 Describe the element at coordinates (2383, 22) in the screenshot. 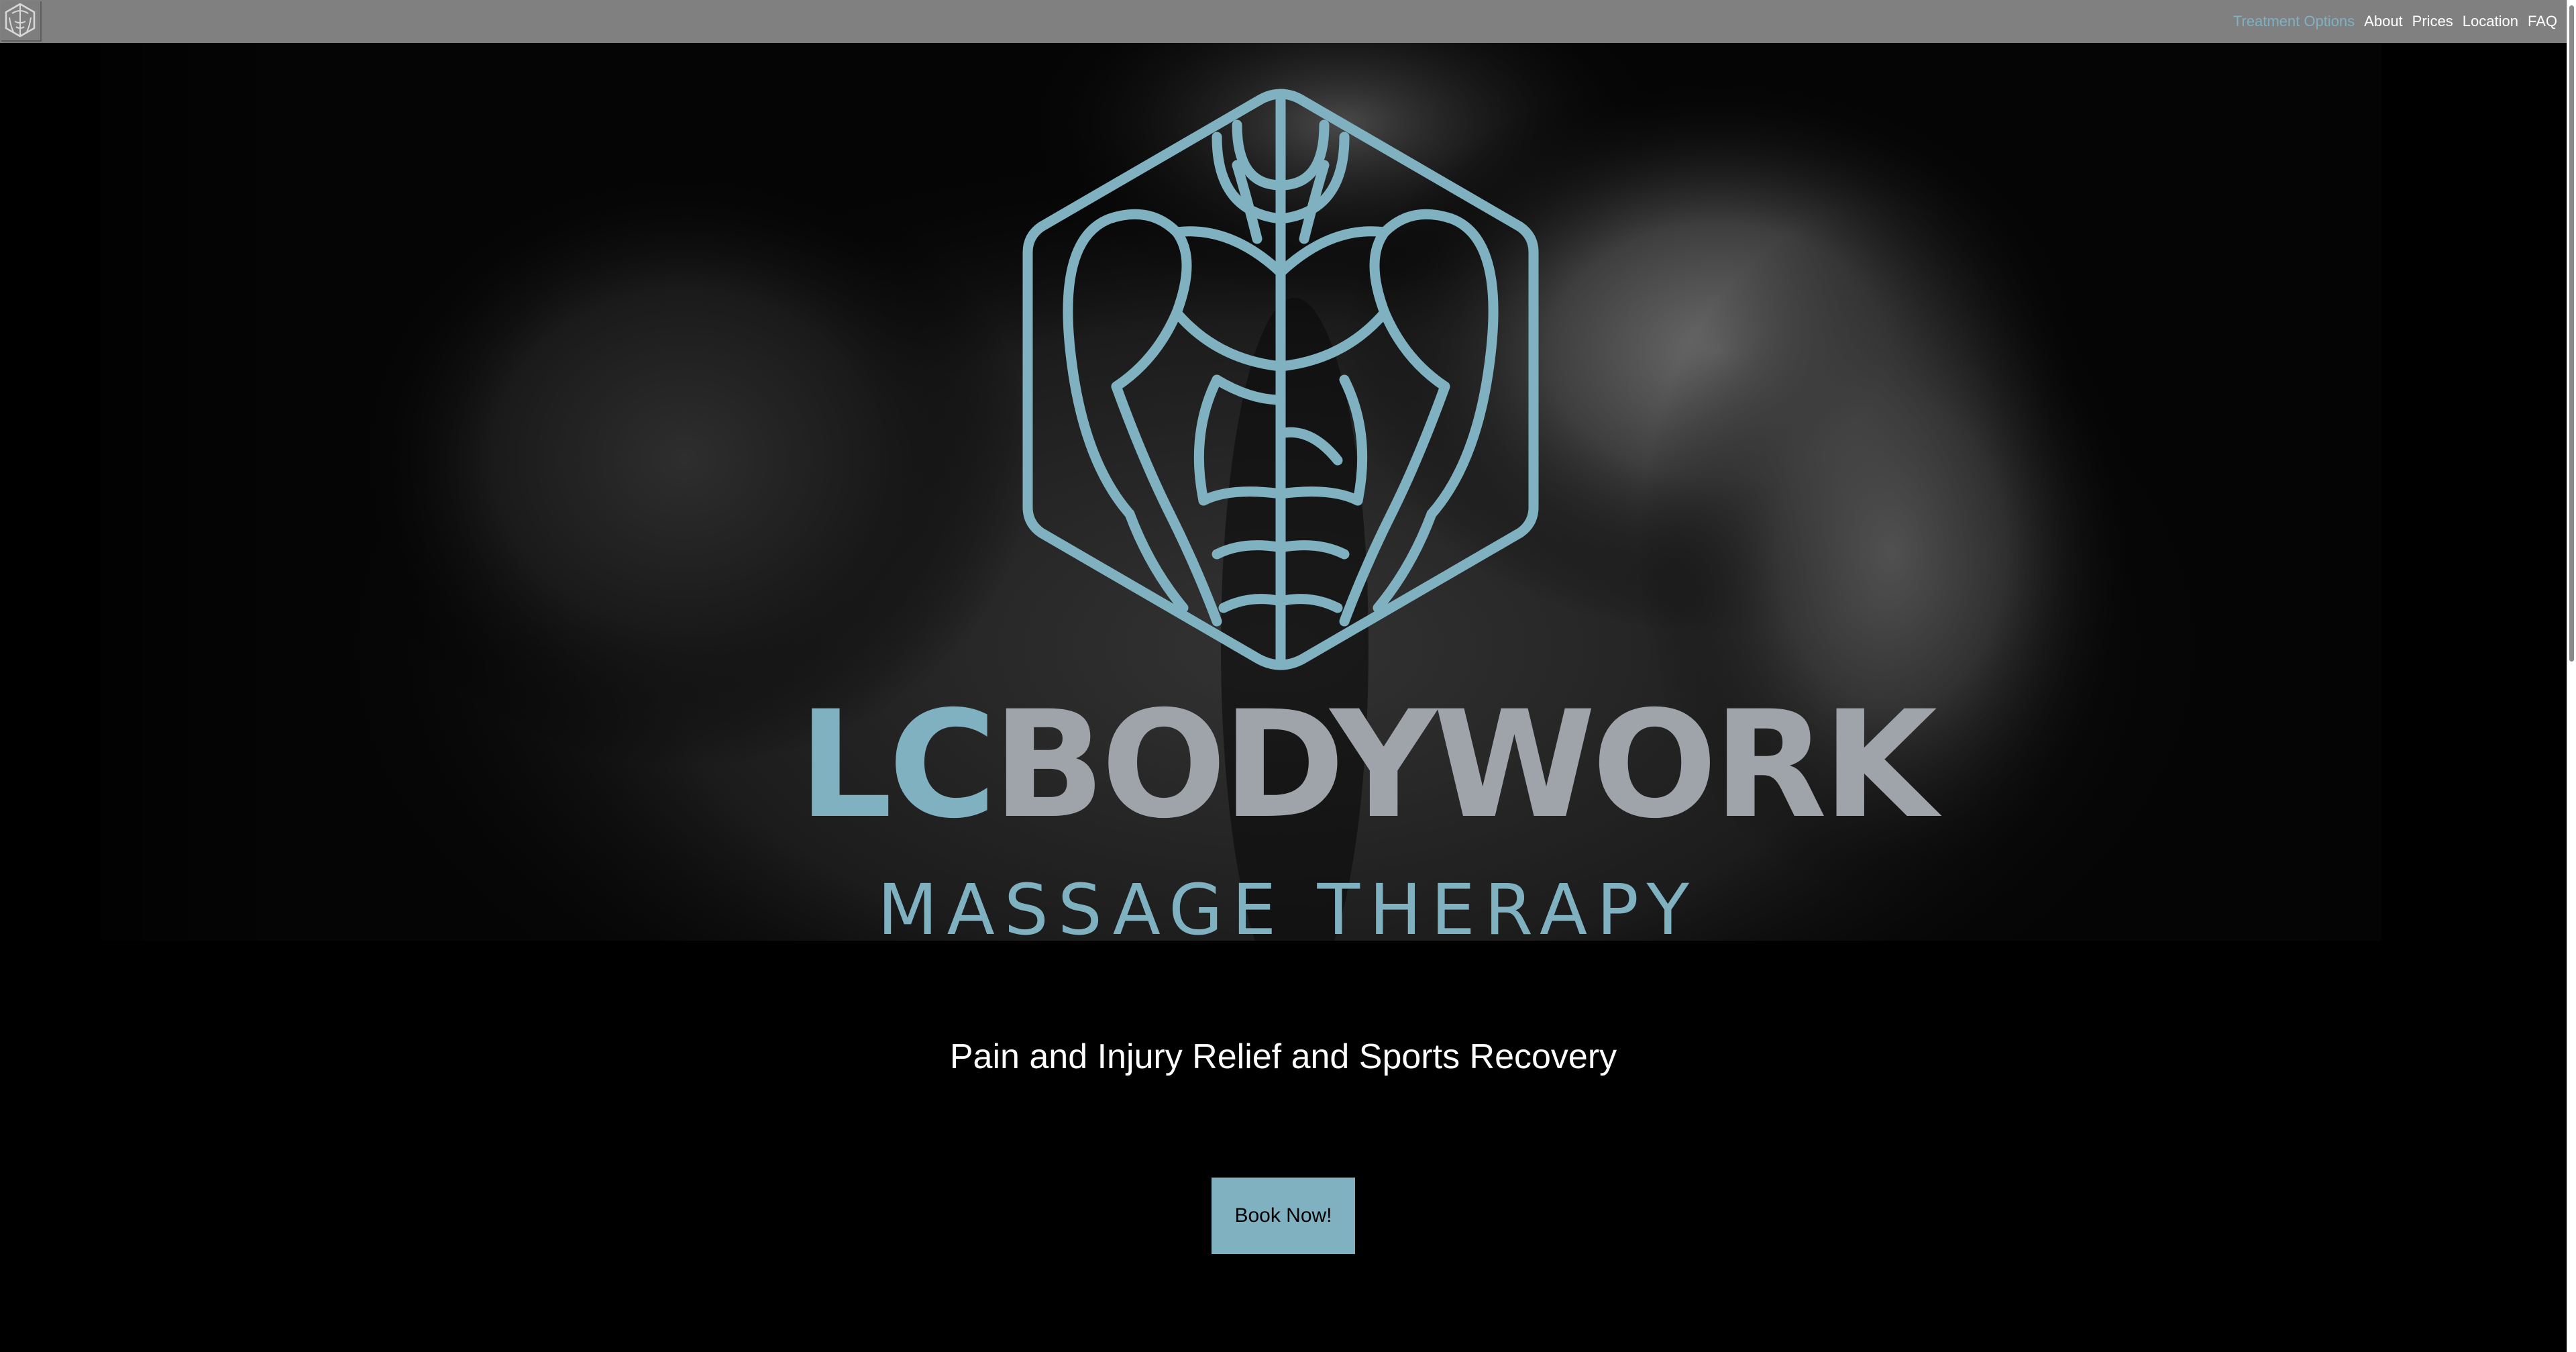

I see `nav-link-about: About` at that location.